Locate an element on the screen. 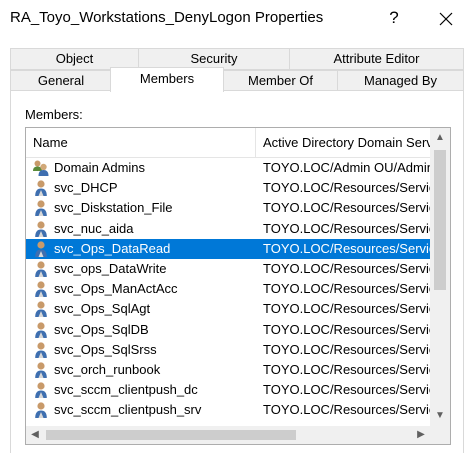 This screenshot has width=474, height=453. member-name: svc_Ops_ManActAcc is located at coordinates (116, 289).